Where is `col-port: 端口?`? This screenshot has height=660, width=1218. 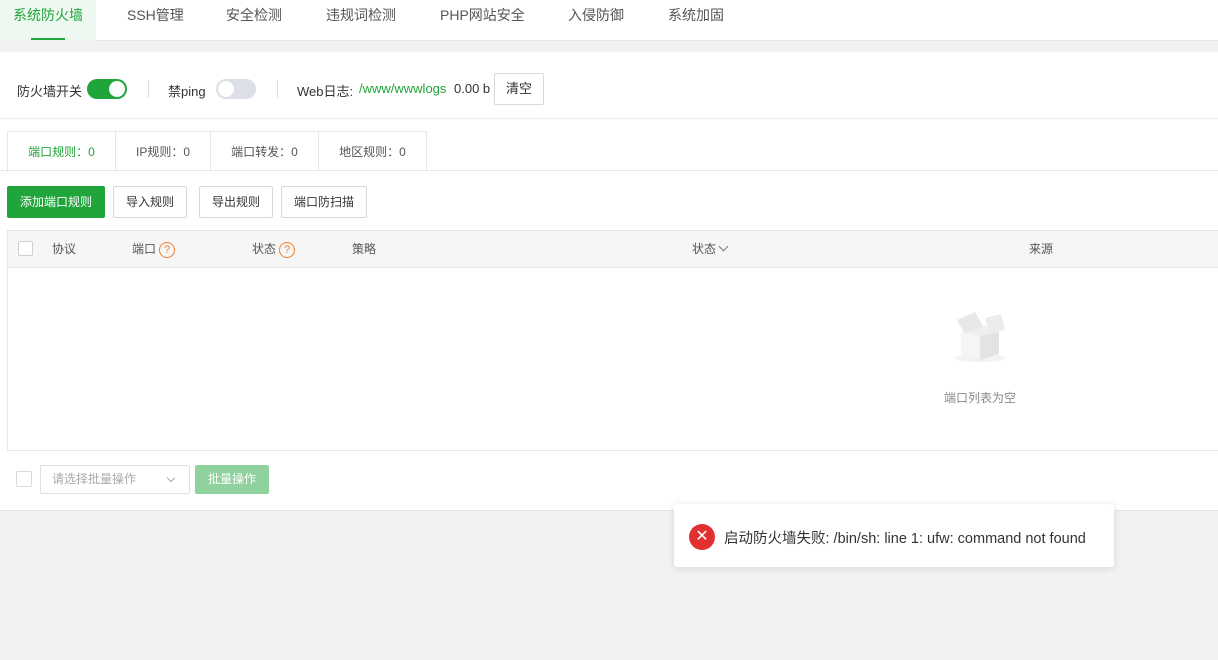 col-port: 端口? is located at coordinates (154, 249).